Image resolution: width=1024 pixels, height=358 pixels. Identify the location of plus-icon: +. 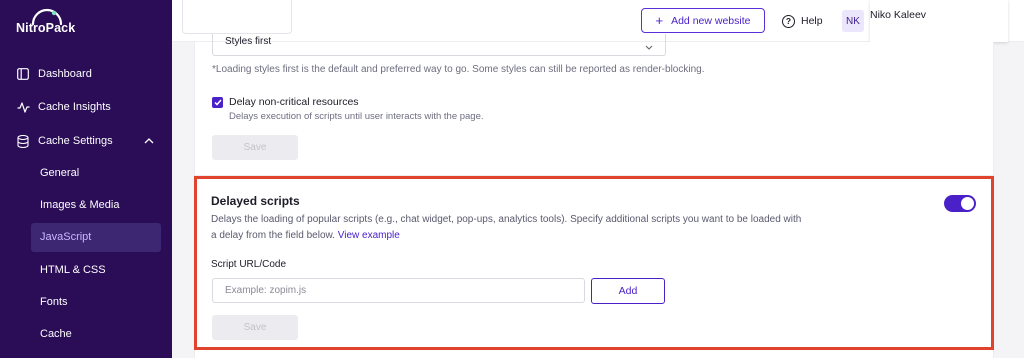
(659, 20).